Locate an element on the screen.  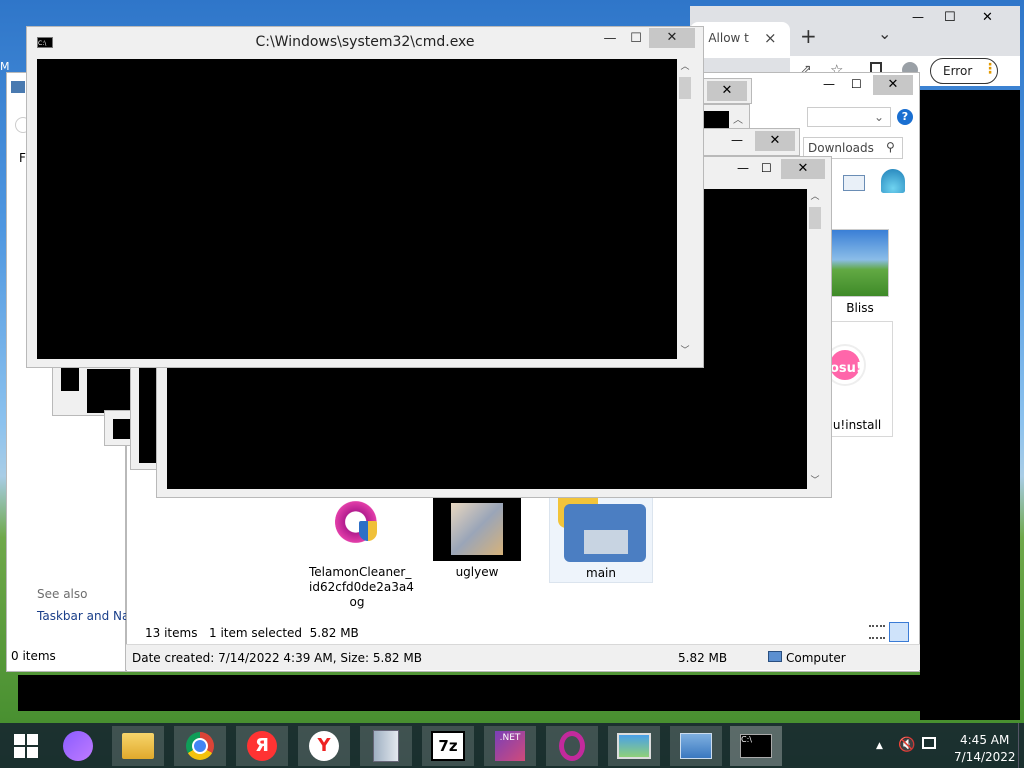
file-name: u!install is located at coordinates (857, 425).